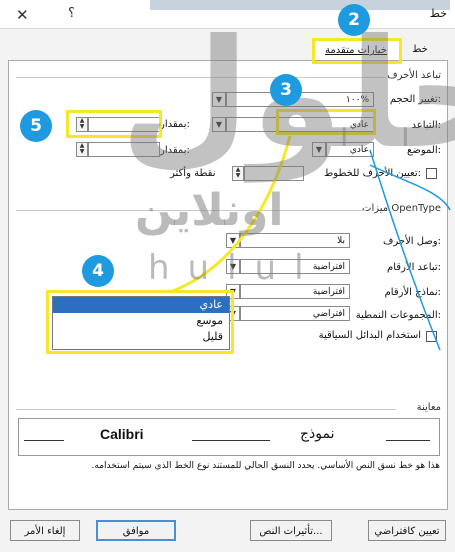 Image resolution: width=455 pixels, height=552 pixels. Describe the element at coordinates (235, 268) in the screenshot. I see `watermark-latin: hulul` at that location.